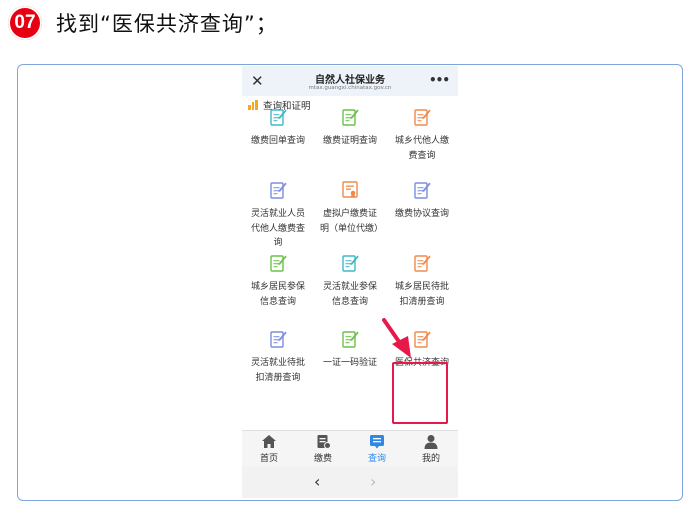 The height and width of the screenshot is (519, 700). What do you see at coordinates (167, 24) in the screenshot?
I see `step-title: 找到“医保共济查询”；` at bounding box center [167, 24].